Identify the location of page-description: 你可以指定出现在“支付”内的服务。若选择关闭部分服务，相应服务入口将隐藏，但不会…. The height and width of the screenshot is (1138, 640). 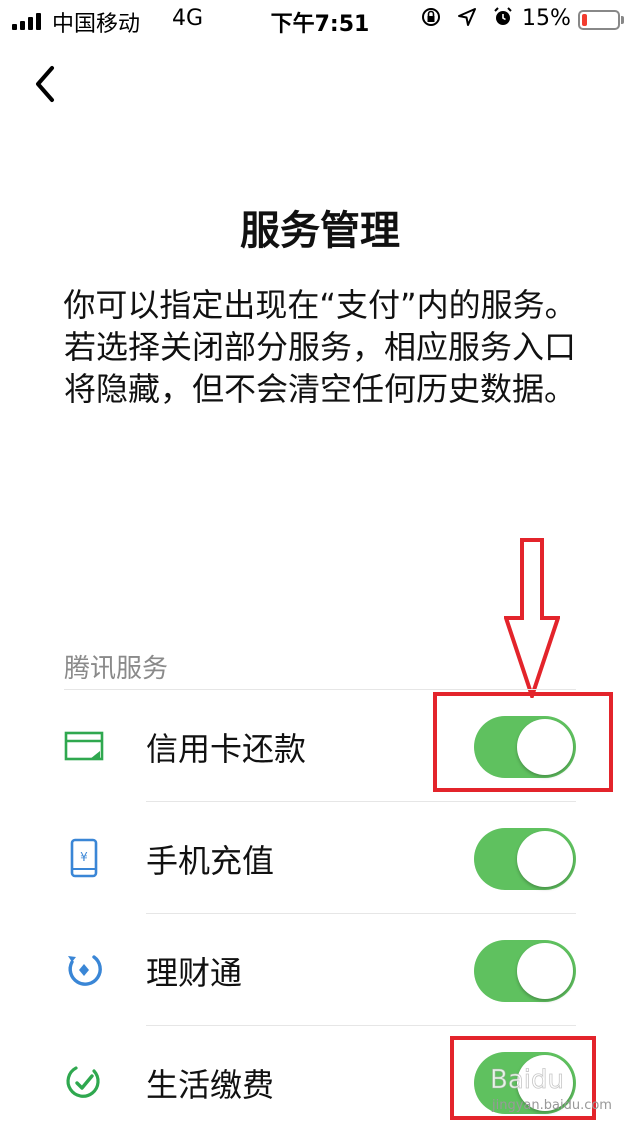
(320, 347).